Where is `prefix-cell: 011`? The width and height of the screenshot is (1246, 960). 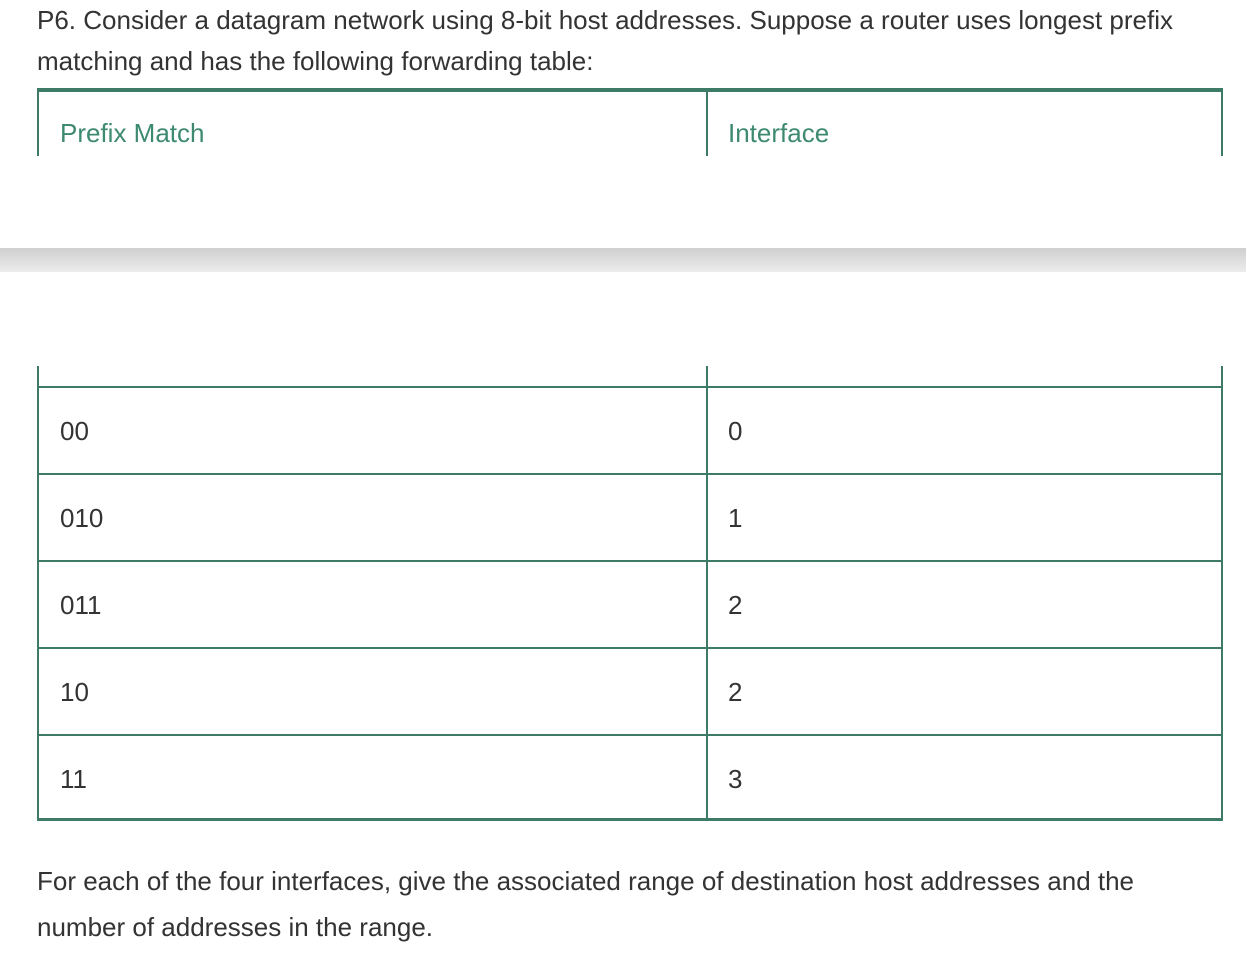 prefix-cell: 011 is located at coordinates (372, 604).